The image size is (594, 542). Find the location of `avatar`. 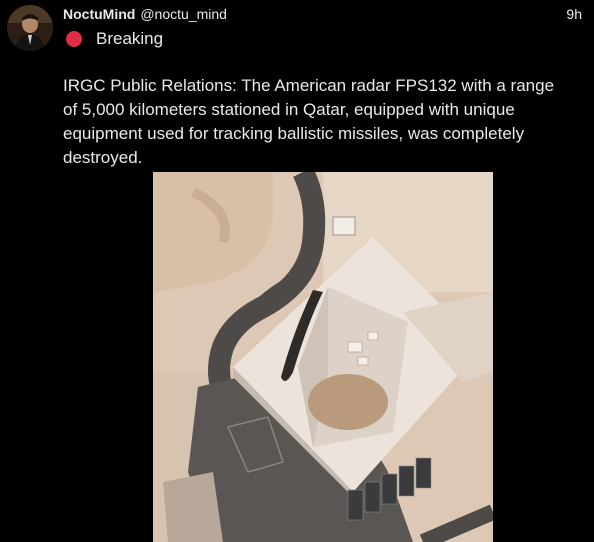

avatar is located at coordinates (30, 28).